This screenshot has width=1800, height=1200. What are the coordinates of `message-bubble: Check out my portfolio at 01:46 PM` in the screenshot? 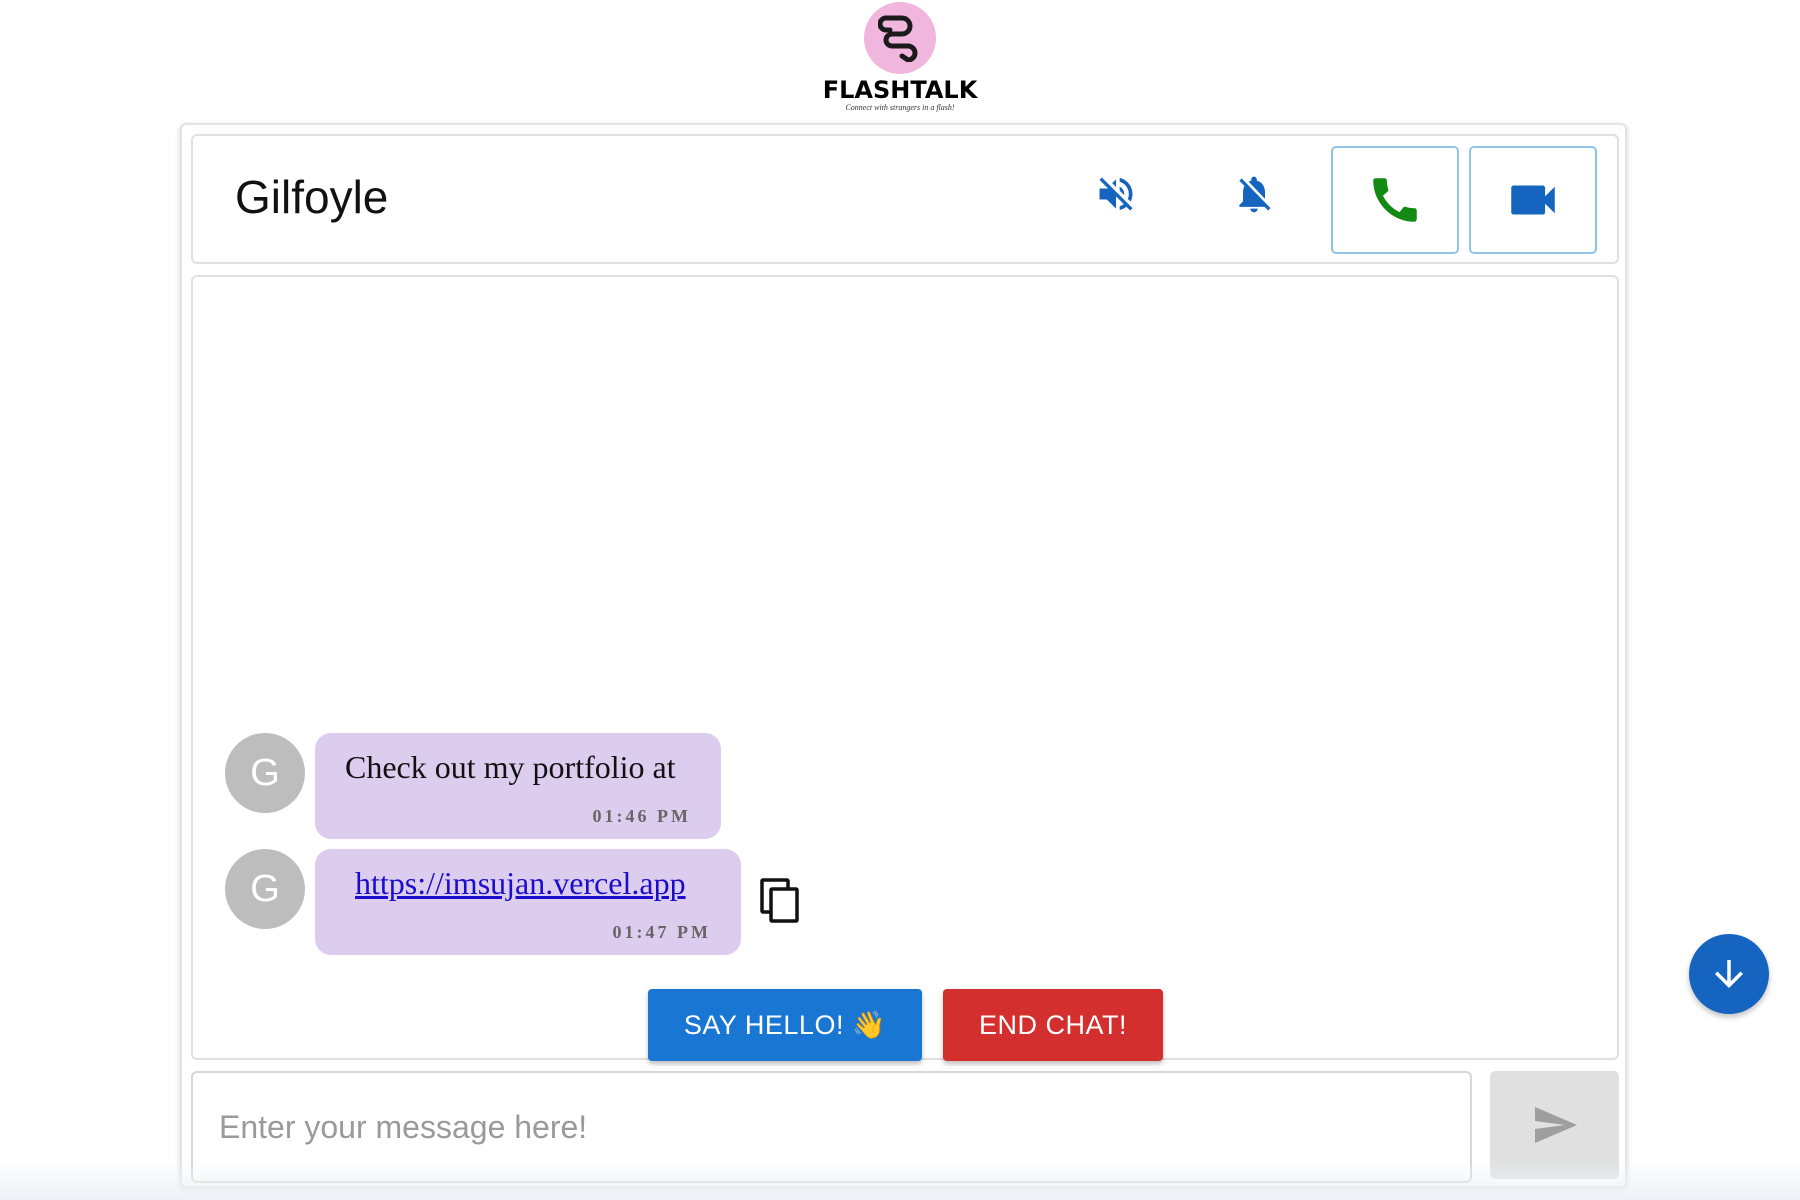 It's located at (518, 786).